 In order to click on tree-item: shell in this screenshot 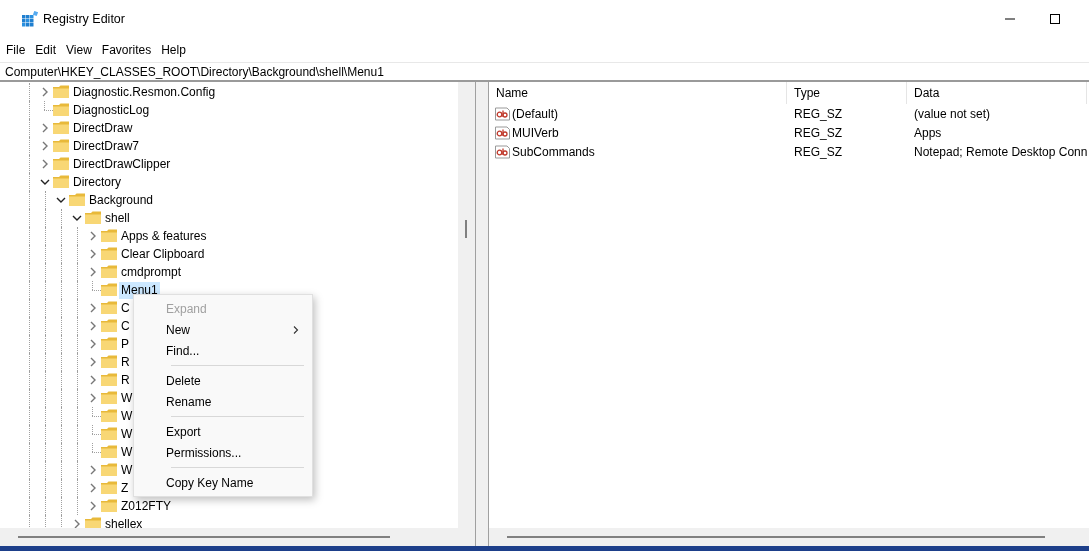, I will do `click(117, 218)`.